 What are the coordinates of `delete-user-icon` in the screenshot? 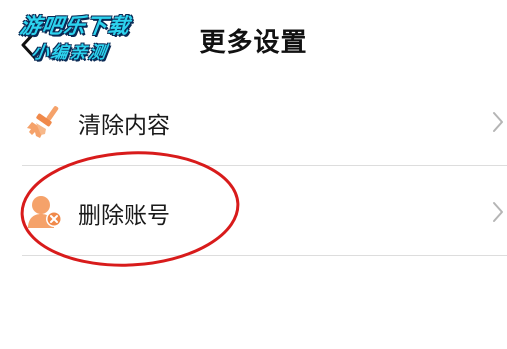 It's located at (45, 212).